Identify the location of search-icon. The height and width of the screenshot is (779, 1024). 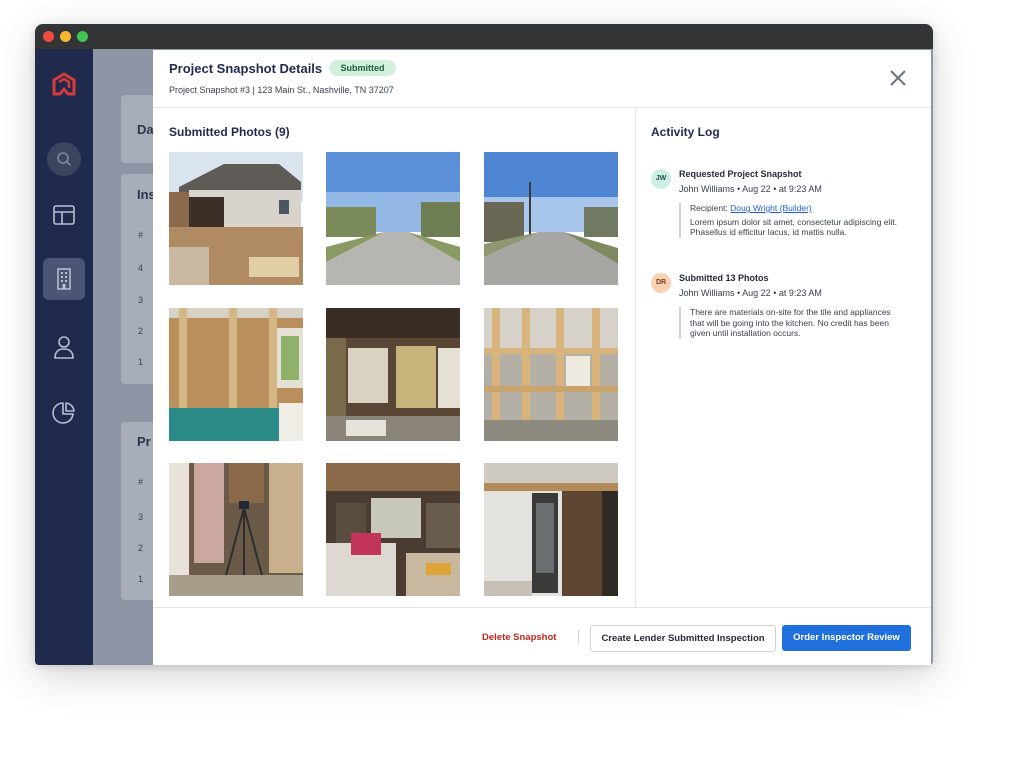
(64, 159).